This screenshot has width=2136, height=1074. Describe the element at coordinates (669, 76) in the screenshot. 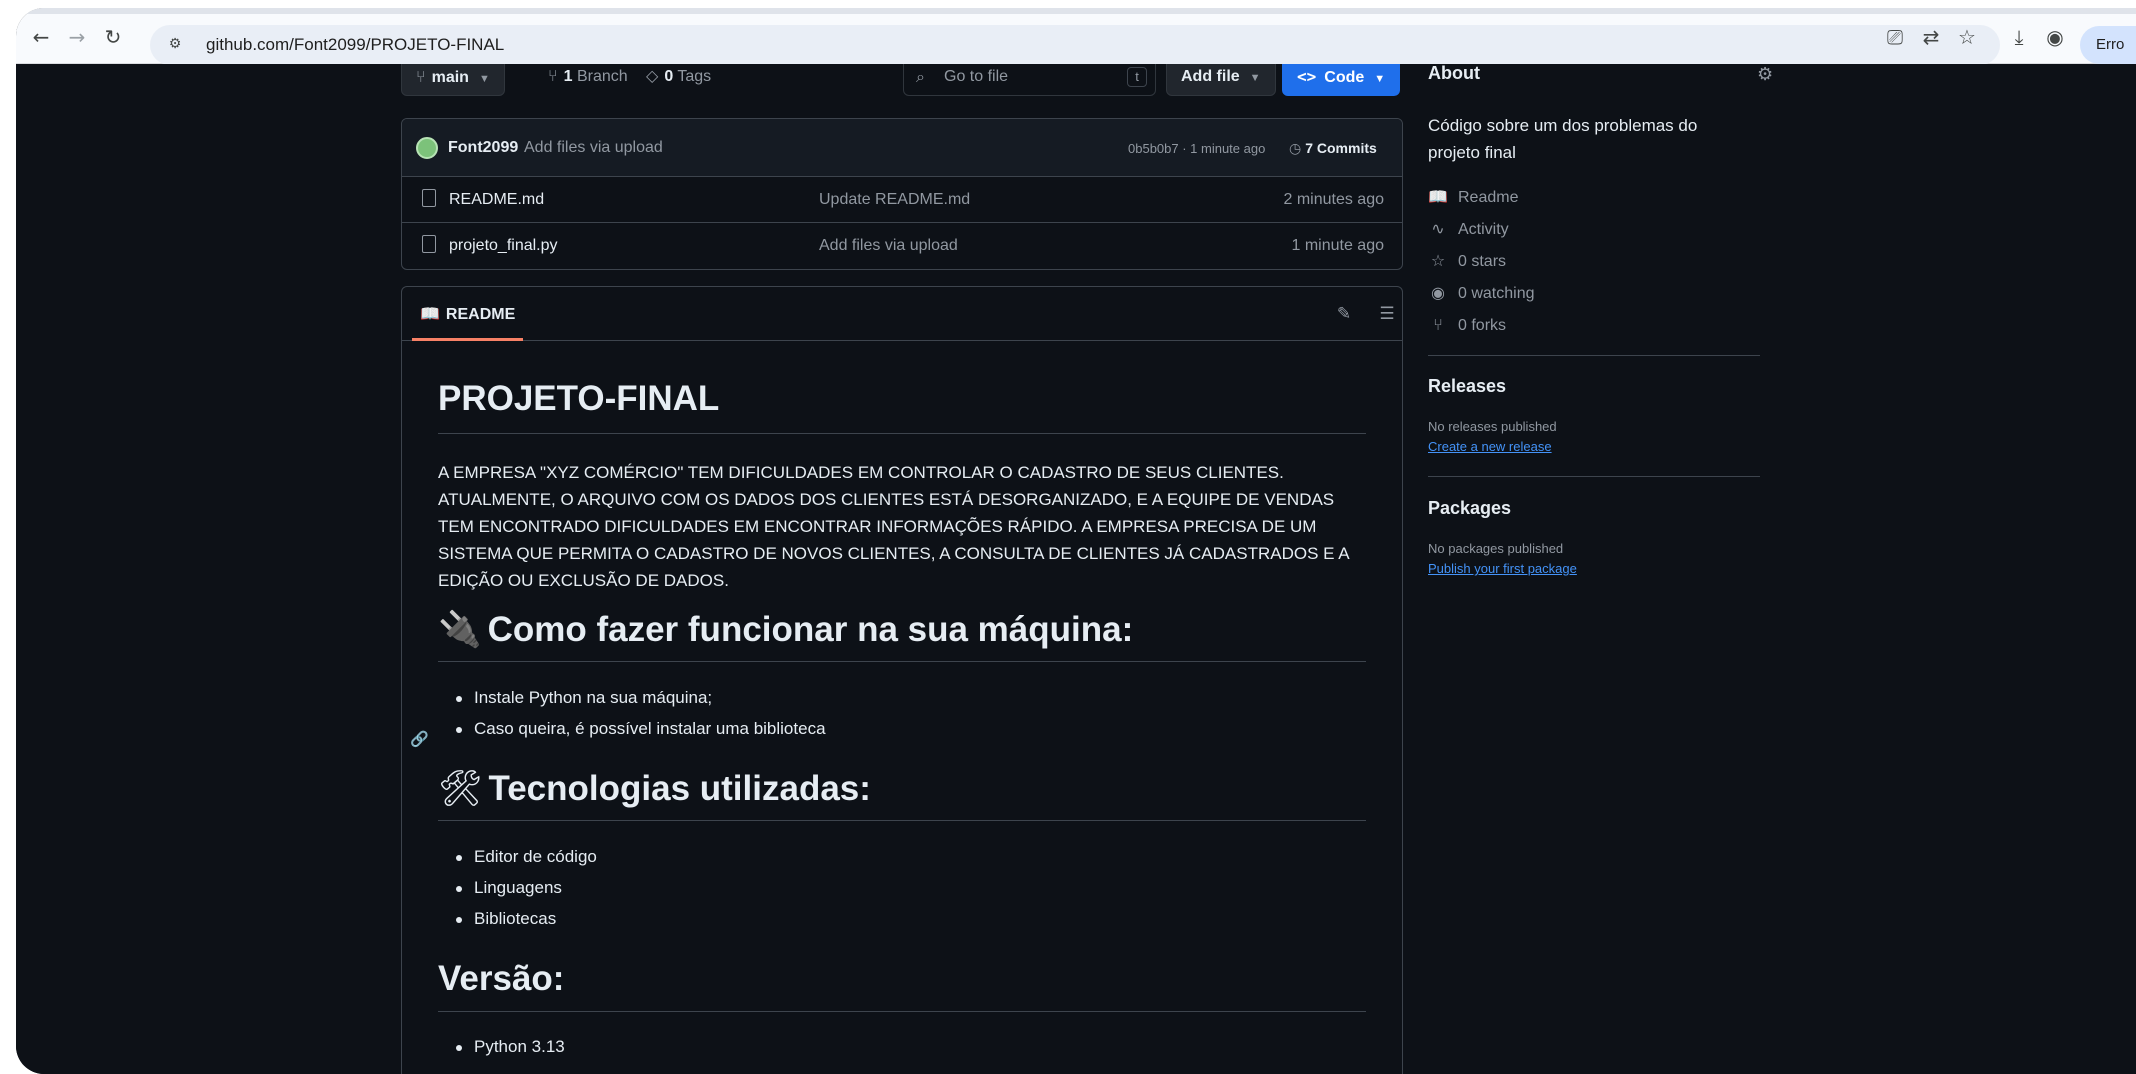

I see `tag-count: 0` at that location.